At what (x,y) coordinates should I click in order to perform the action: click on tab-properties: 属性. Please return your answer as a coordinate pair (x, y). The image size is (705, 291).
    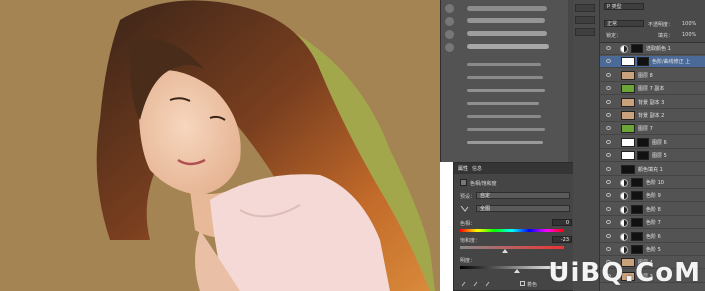
    Looking at the image, I should click on (463, 168).